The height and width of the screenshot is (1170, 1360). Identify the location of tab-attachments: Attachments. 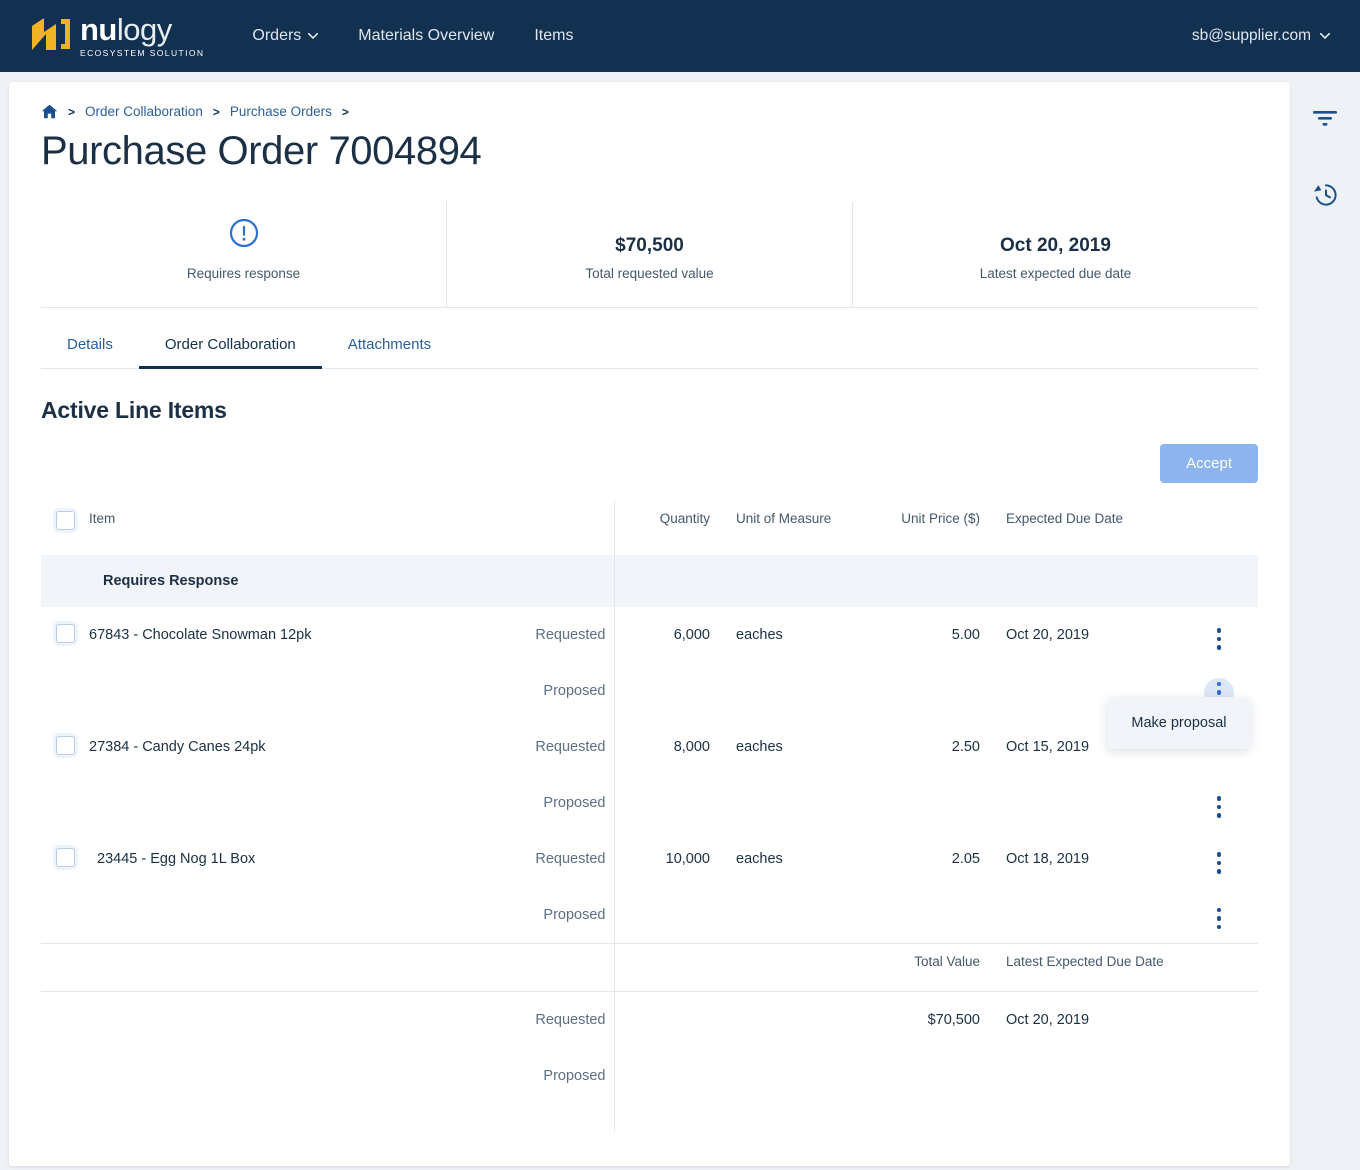
(389, 349).